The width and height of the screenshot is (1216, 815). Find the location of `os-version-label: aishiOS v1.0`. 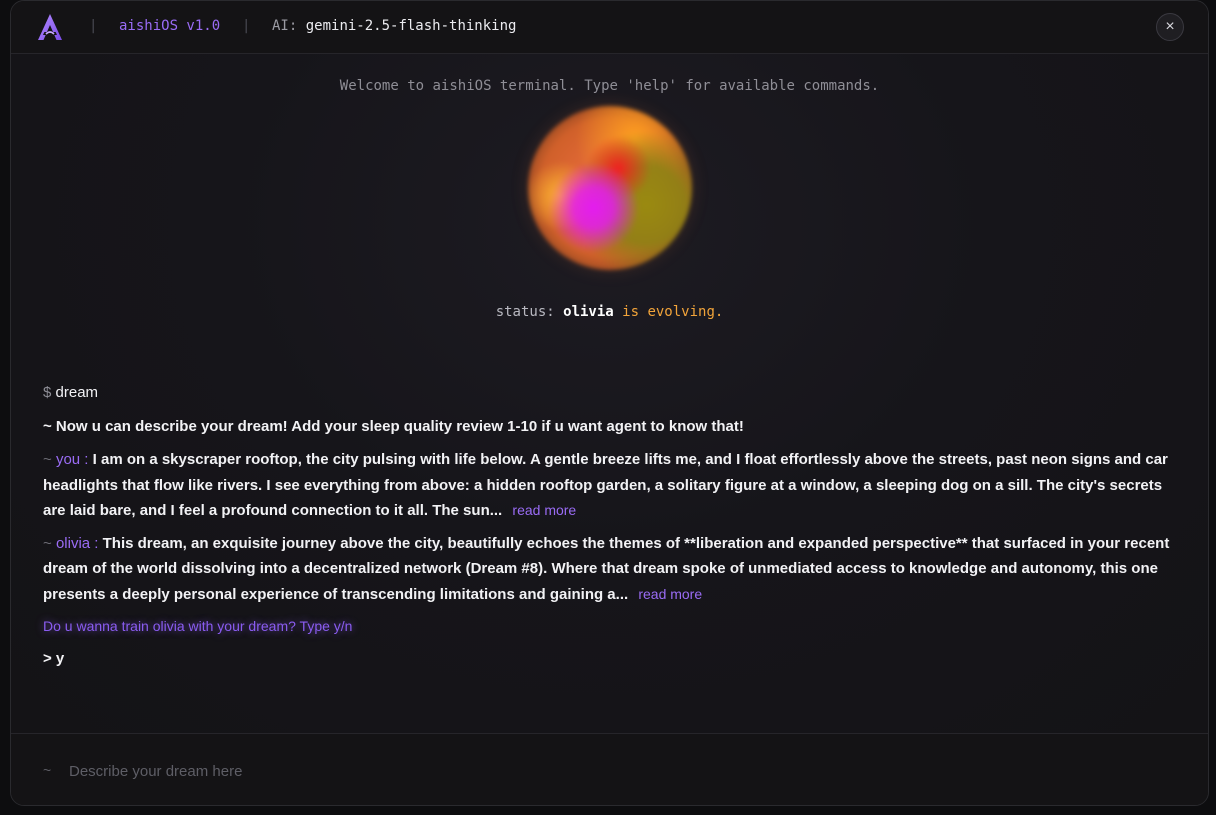

os-version-label: aishiOS v1.0 is located at coordinates (170, 26).